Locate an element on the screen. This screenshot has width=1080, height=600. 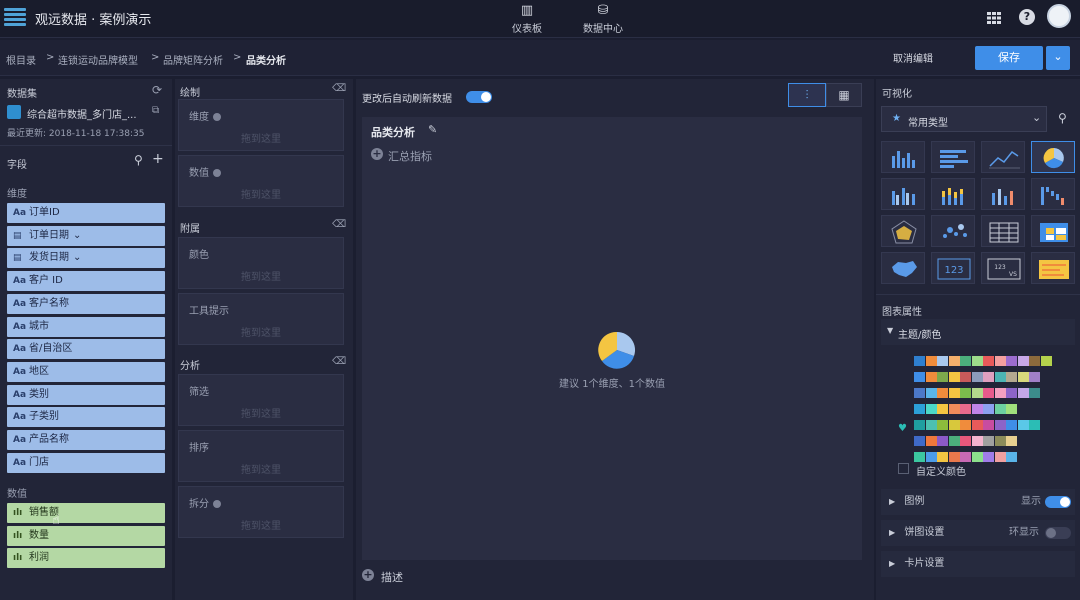
dataset-detail-icon: ⧉ is located at coordinates (155, 110).